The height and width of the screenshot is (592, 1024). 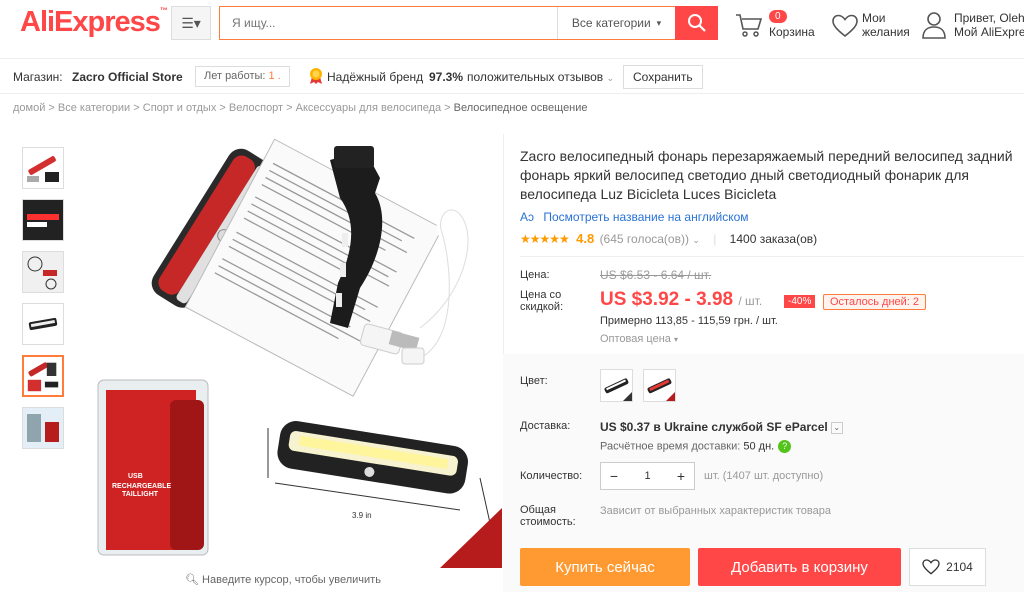 What do you see at coordinates (785, 446) in the screenshot?
I see `help-icon: ?` at bounding box center [785, 446].